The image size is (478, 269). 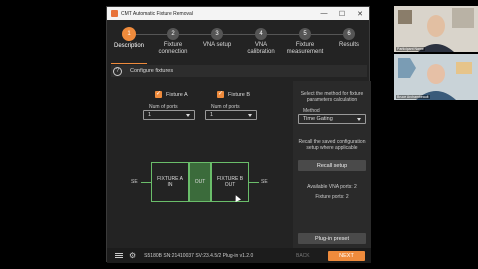 What do you see at coordinates (157, 13) in the screenshot?
I see `window-title: CMT Automatic Fixture Removal` at bounding box center [157, 13].